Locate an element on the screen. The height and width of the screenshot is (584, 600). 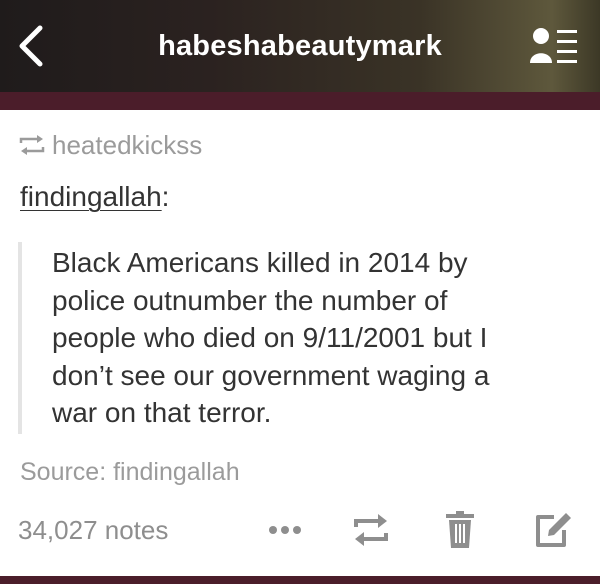
quote-line: war on that terror. is located at coordinates (162, 412).